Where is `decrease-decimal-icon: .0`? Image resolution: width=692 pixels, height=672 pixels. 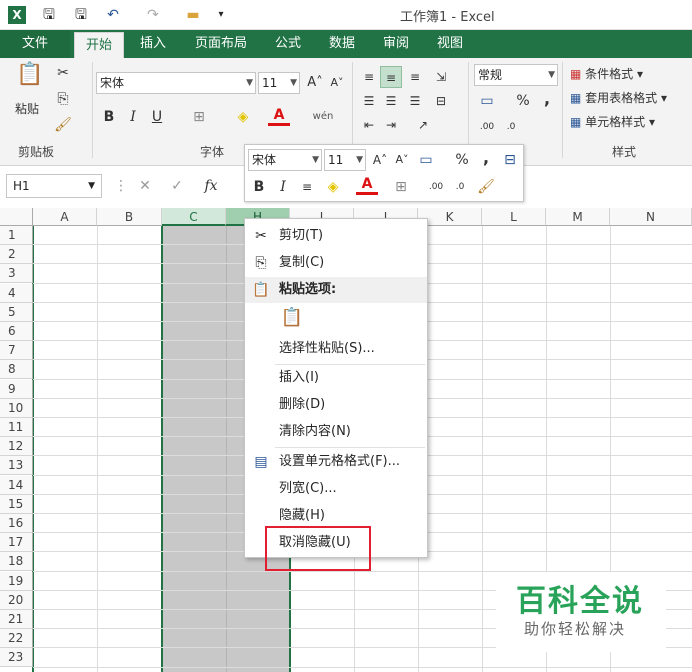
decrease-decimal-icon: .0 is located at coordinates (511, 127).